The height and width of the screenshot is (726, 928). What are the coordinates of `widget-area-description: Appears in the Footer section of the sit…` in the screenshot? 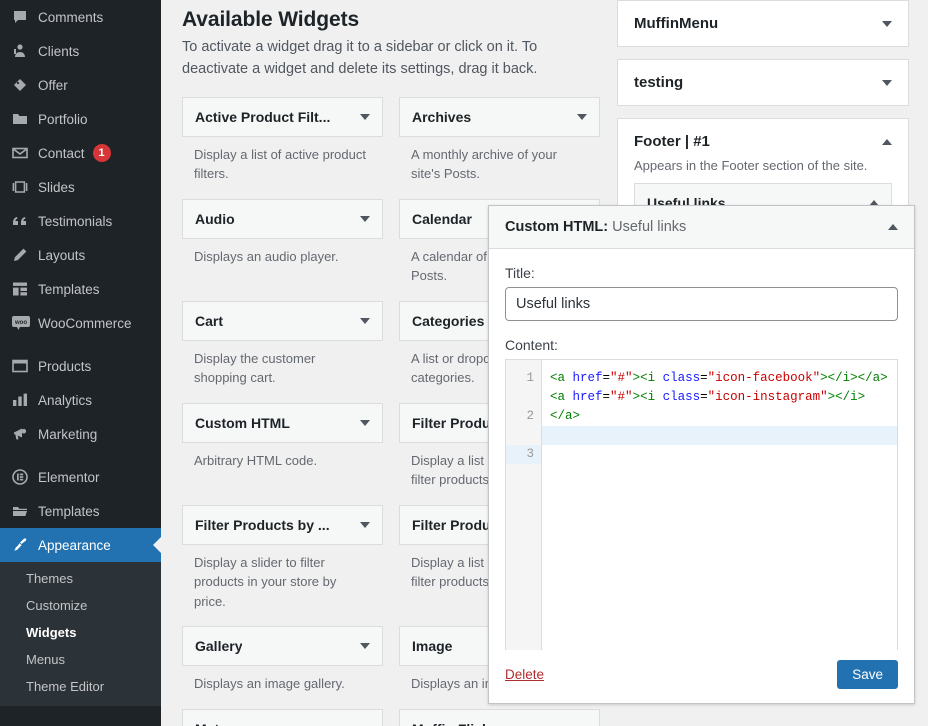 It's located at (751, 165).